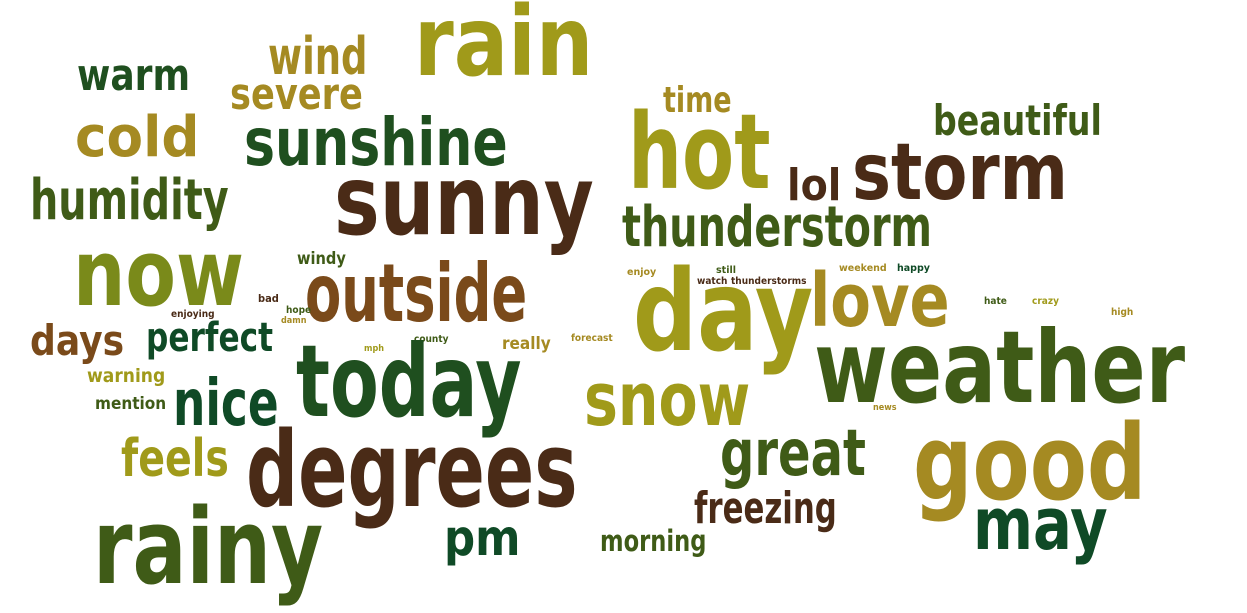  What do you see at coordinates (504, 49) in the screenshot?
I see `word-rain: rain` at bounding box center [504, 49].